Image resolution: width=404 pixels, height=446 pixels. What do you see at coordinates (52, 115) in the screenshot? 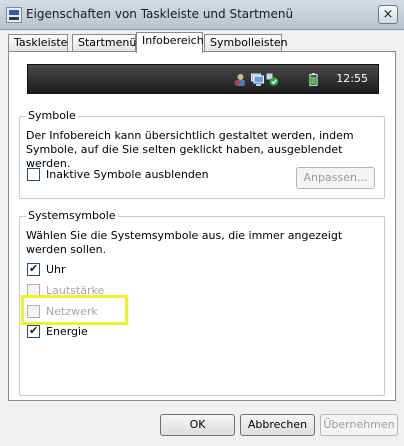
I see `symbole-group-title: Symbole` at bounding box center [52, 115].